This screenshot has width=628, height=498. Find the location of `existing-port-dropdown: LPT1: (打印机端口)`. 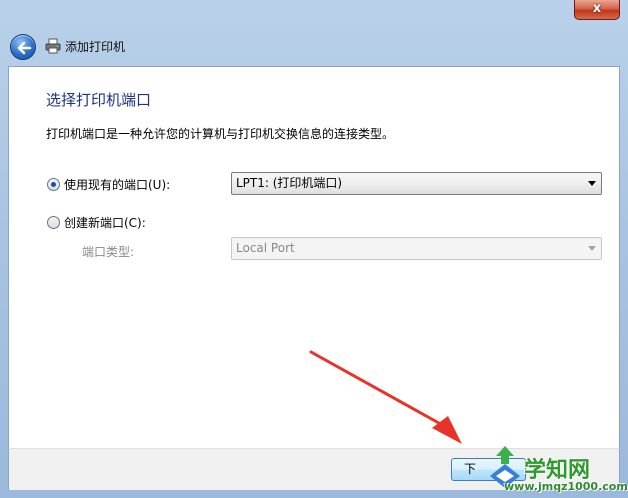

existing-port-dropdown: LPT1: (打印机端口) is located at coordinates (416, 183).